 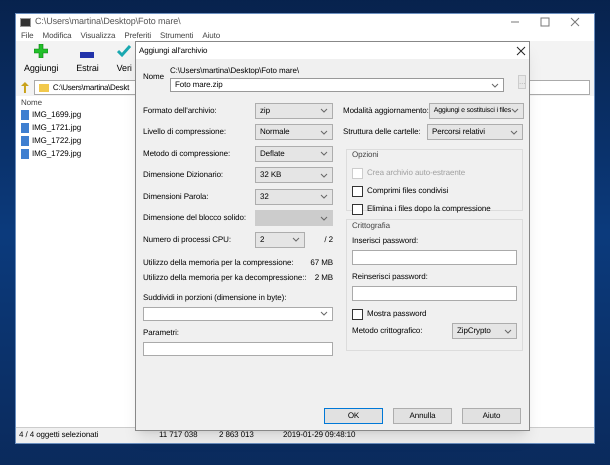 I want to click on status-text: 2 863 013, so click(x=237, y=435).